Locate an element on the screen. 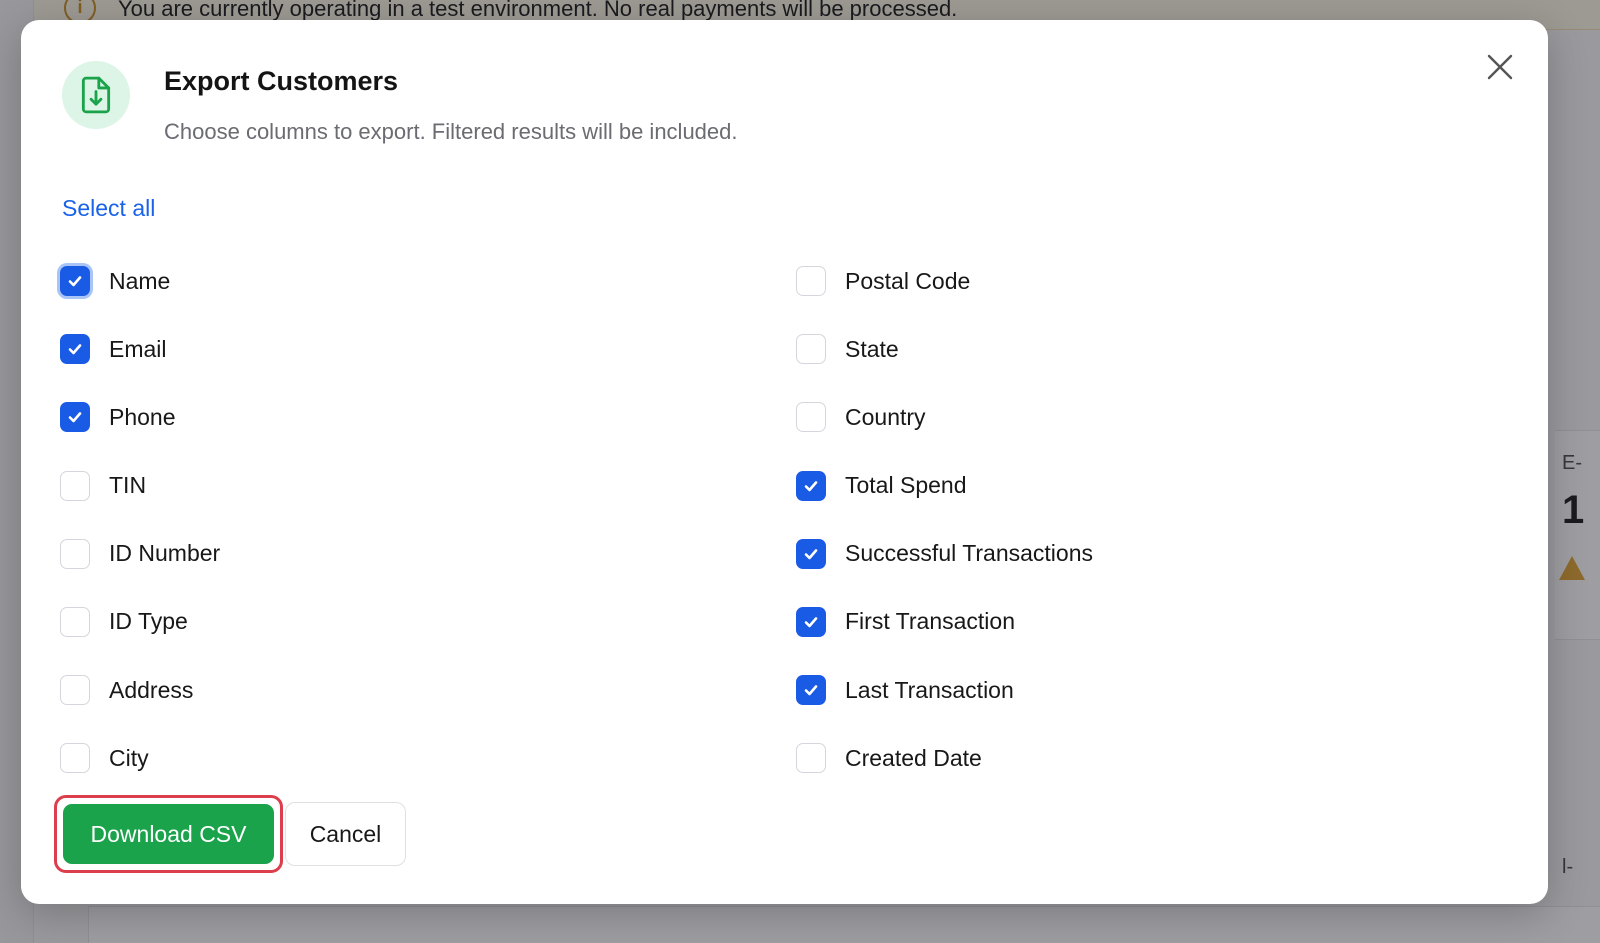 This screenshot has width=1600, height=943. file-download-icon is located at coordinates (96, 95).